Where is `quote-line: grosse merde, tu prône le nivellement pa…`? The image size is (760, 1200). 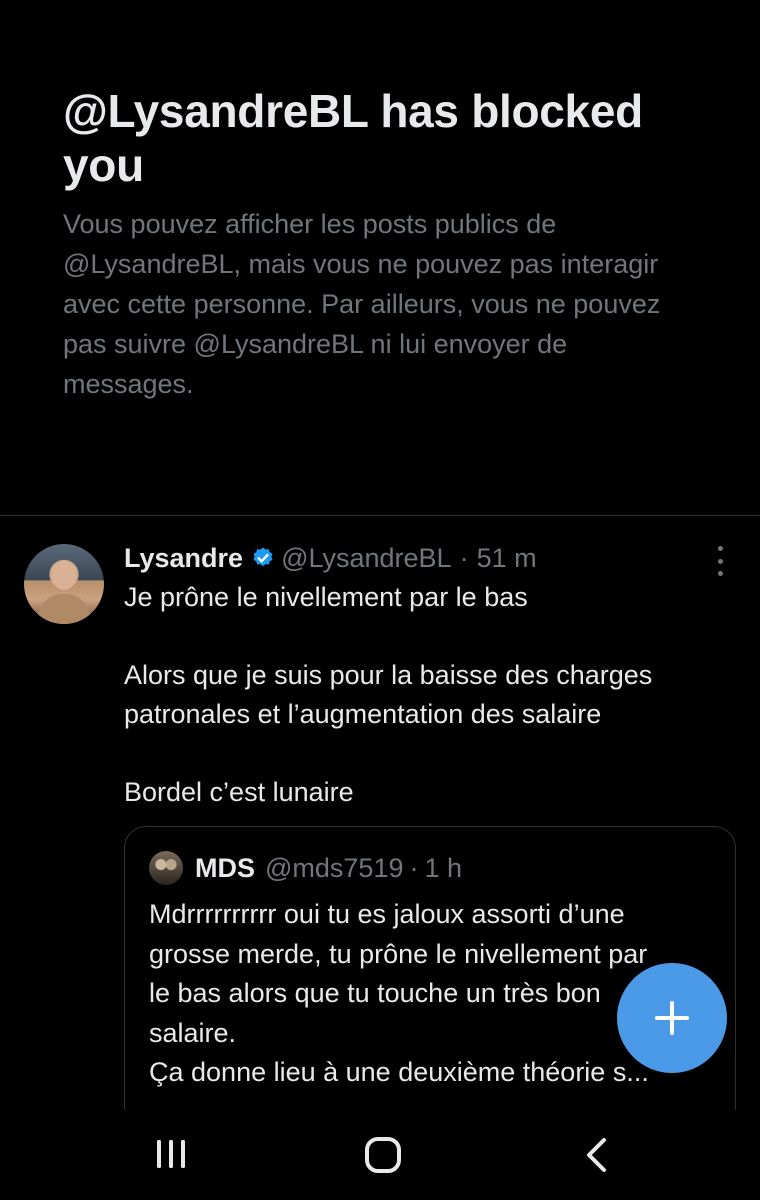 quote-line: grosse merde, tu prône le nivellement pa… is located at coordinates (398, 953).